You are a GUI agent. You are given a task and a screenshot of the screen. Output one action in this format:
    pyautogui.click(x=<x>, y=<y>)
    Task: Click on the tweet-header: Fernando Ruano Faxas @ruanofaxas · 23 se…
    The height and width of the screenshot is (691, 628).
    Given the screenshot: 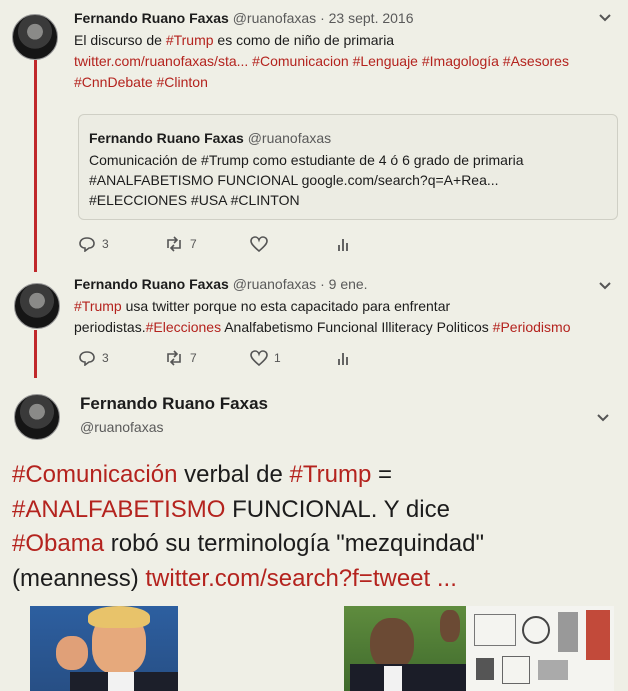 What is the action you would take?
    pyautogui.click(x=244, y=18)
    